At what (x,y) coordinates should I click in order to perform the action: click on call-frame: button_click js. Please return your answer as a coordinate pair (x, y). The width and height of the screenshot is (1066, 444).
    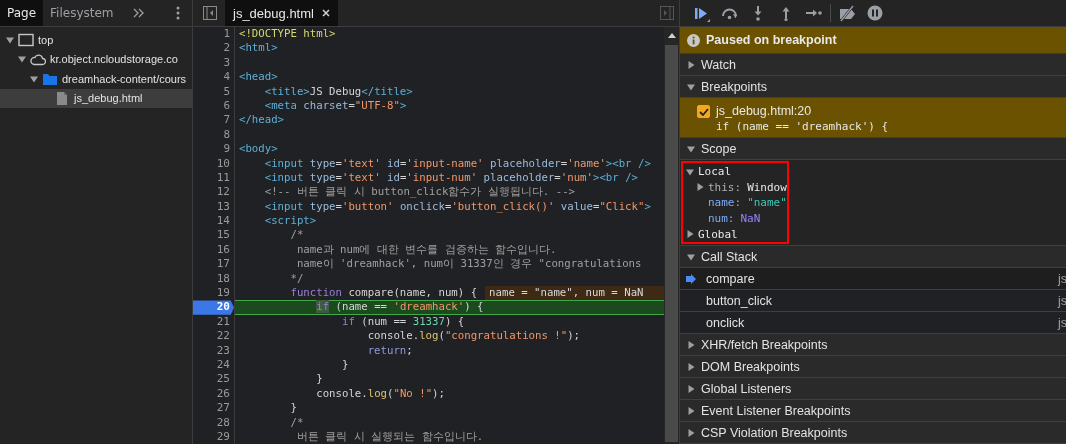
    Looking at the image, I should click on (873, 301).